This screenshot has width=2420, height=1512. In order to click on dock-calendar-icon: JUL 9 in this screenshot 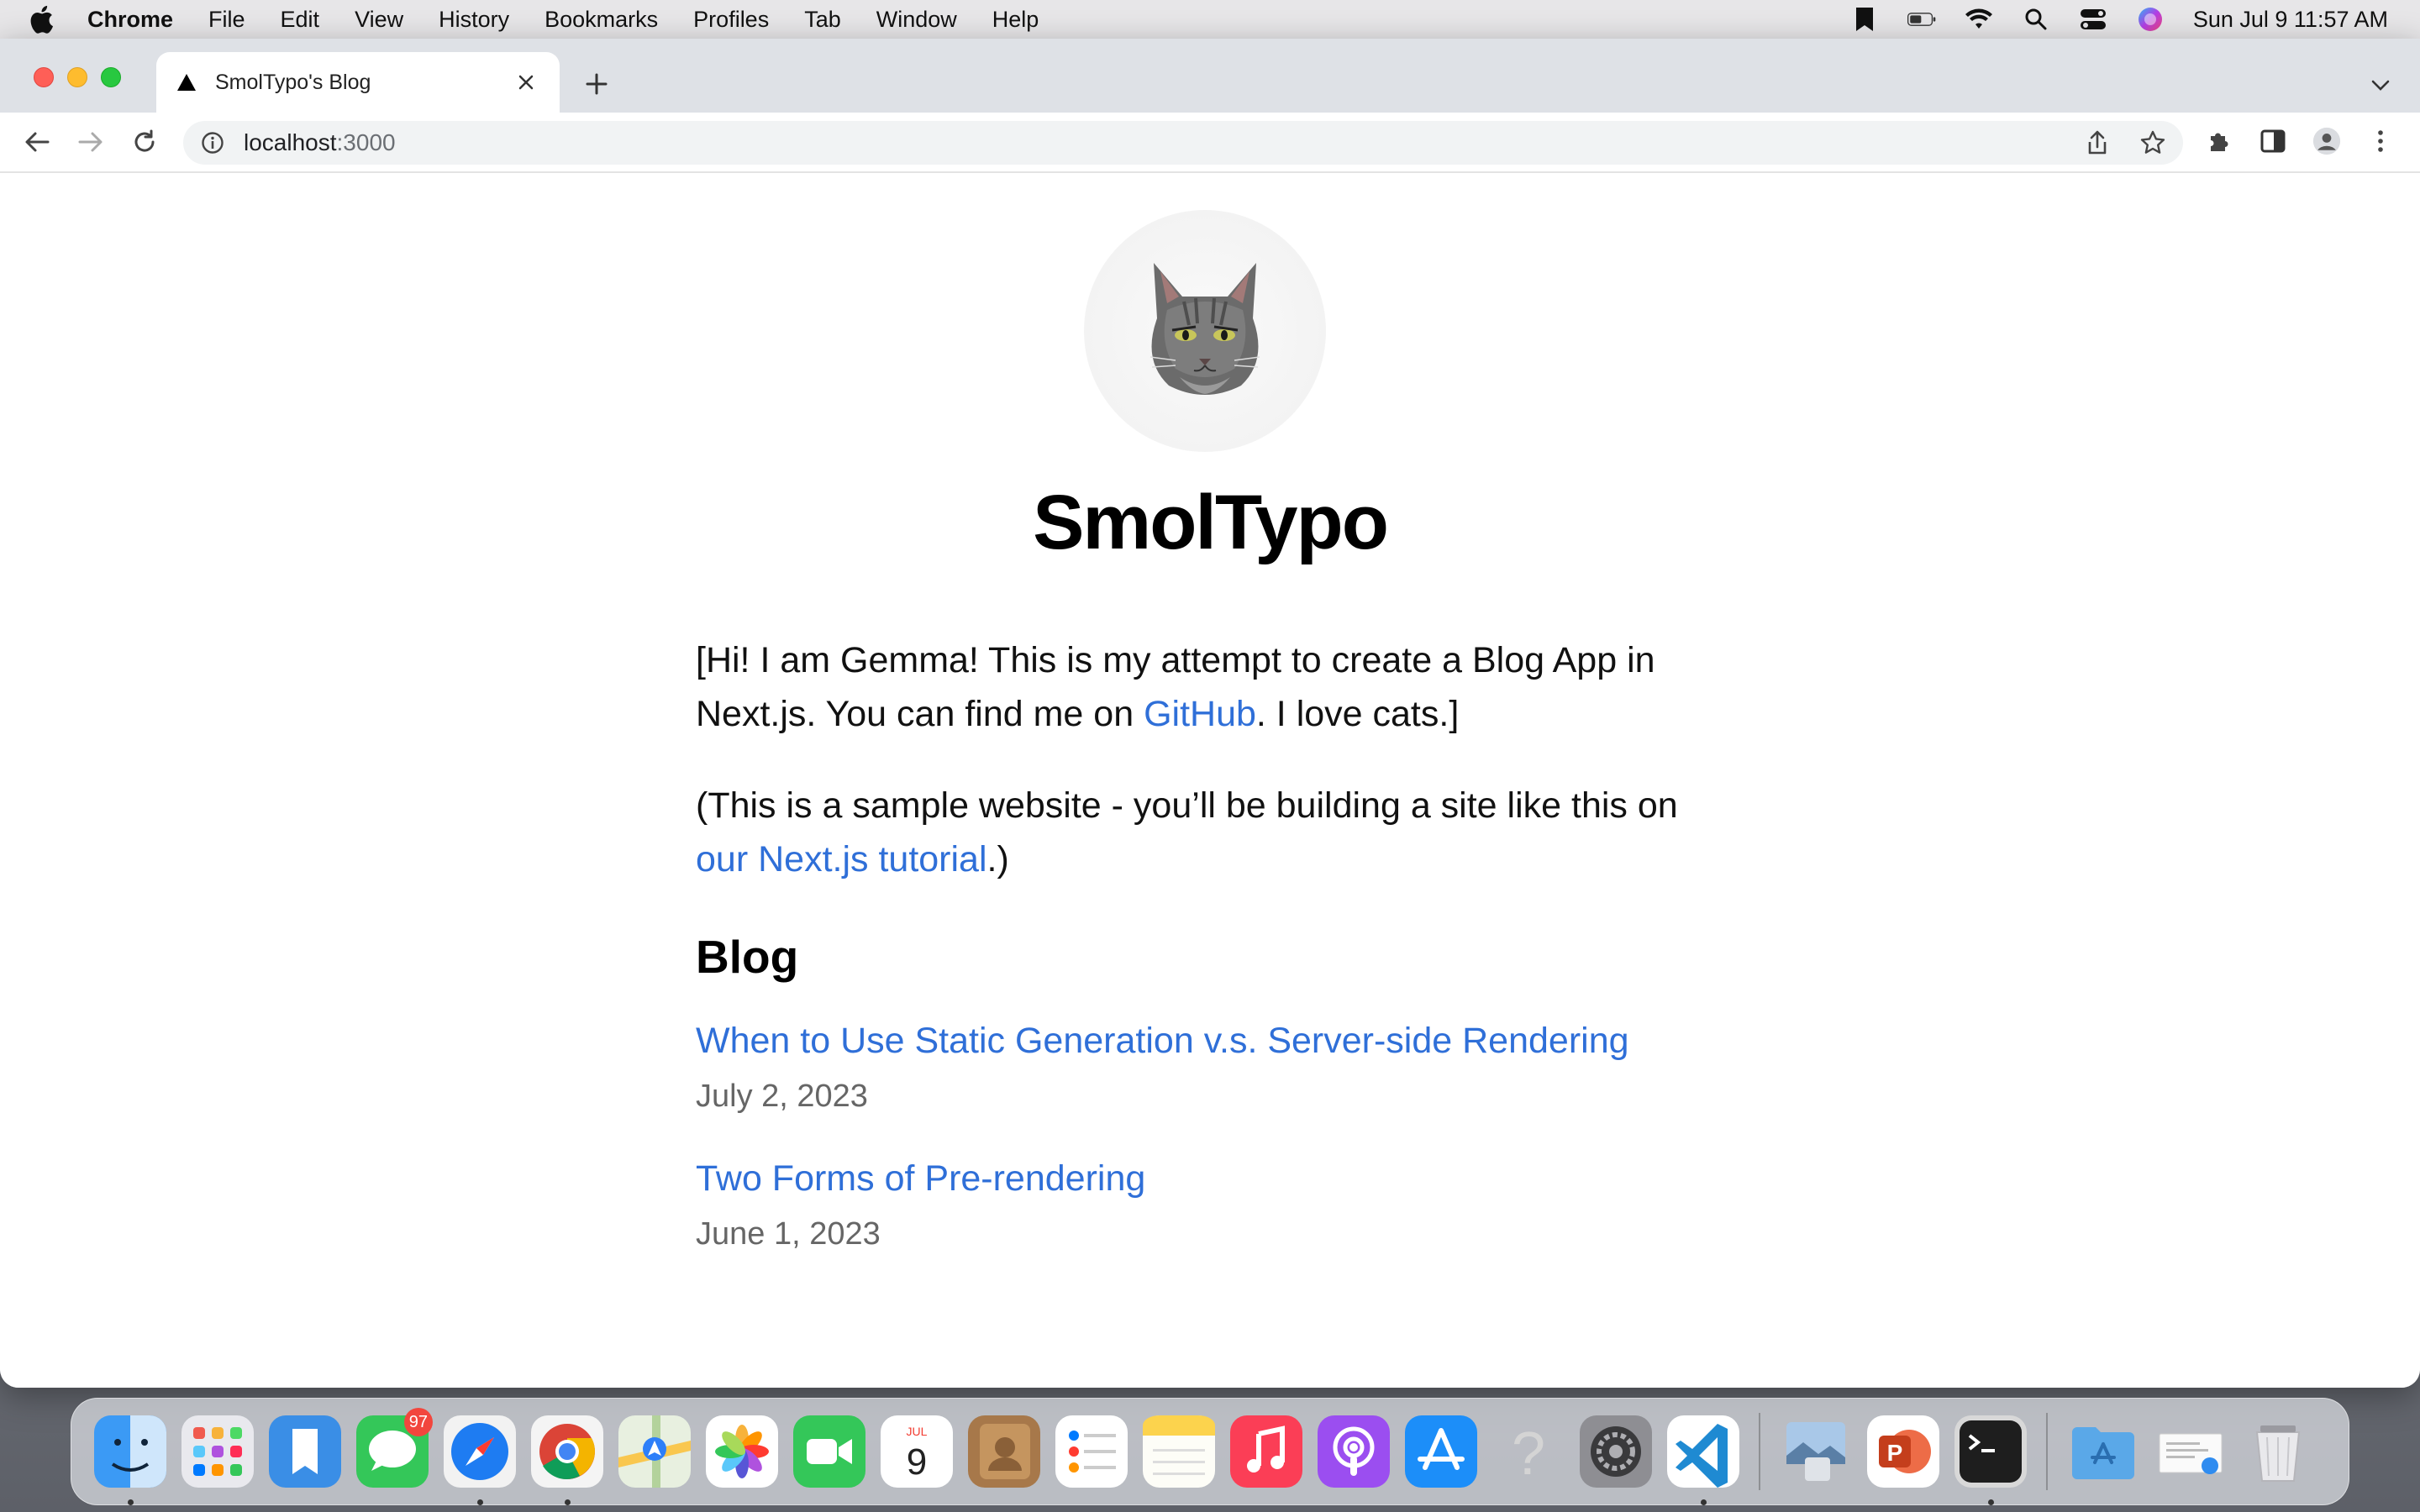, I will do `click(916, 1451)`.